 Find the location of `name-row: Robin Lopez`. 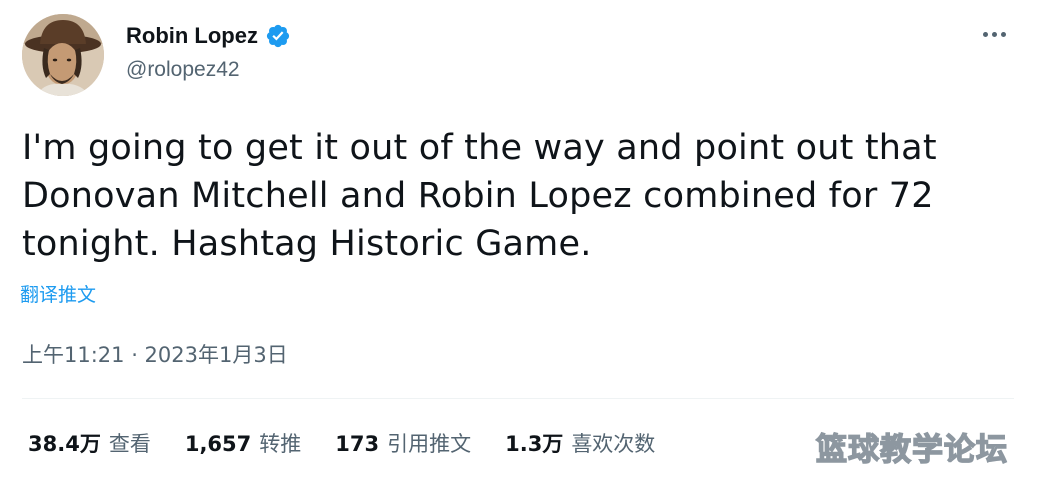

name-row: Robin Lopez is located at coordinates (208, 36).